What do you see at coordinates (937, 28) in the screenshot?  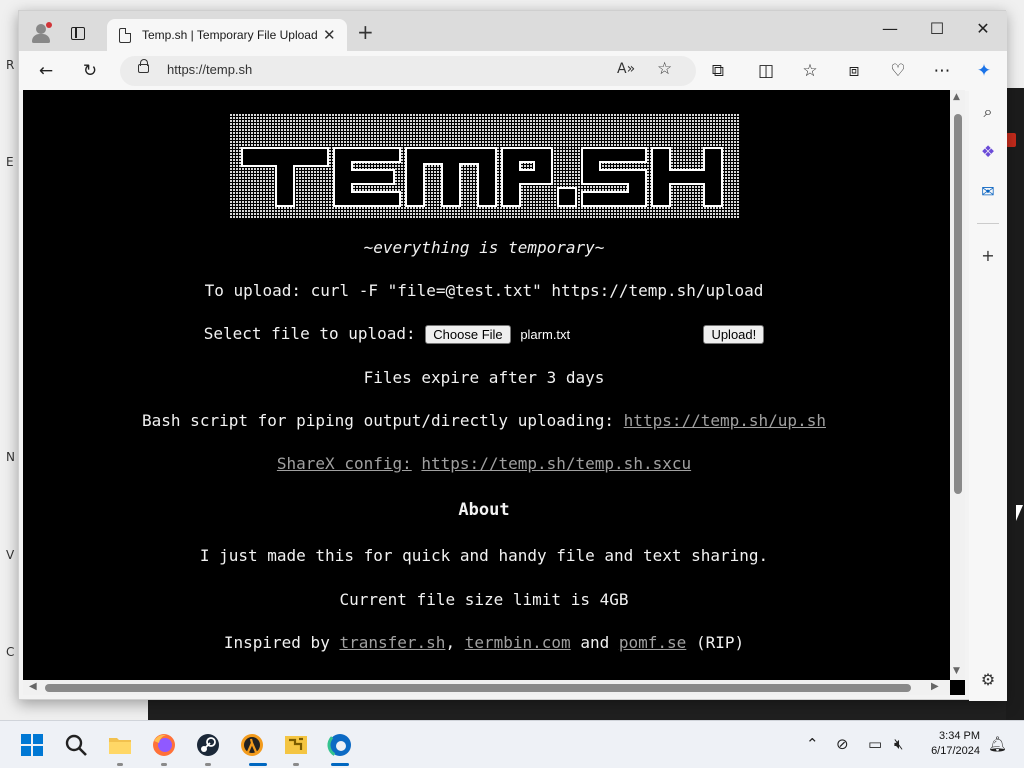 I see `maximize-button: ☐` at bounding box center [937, 28].